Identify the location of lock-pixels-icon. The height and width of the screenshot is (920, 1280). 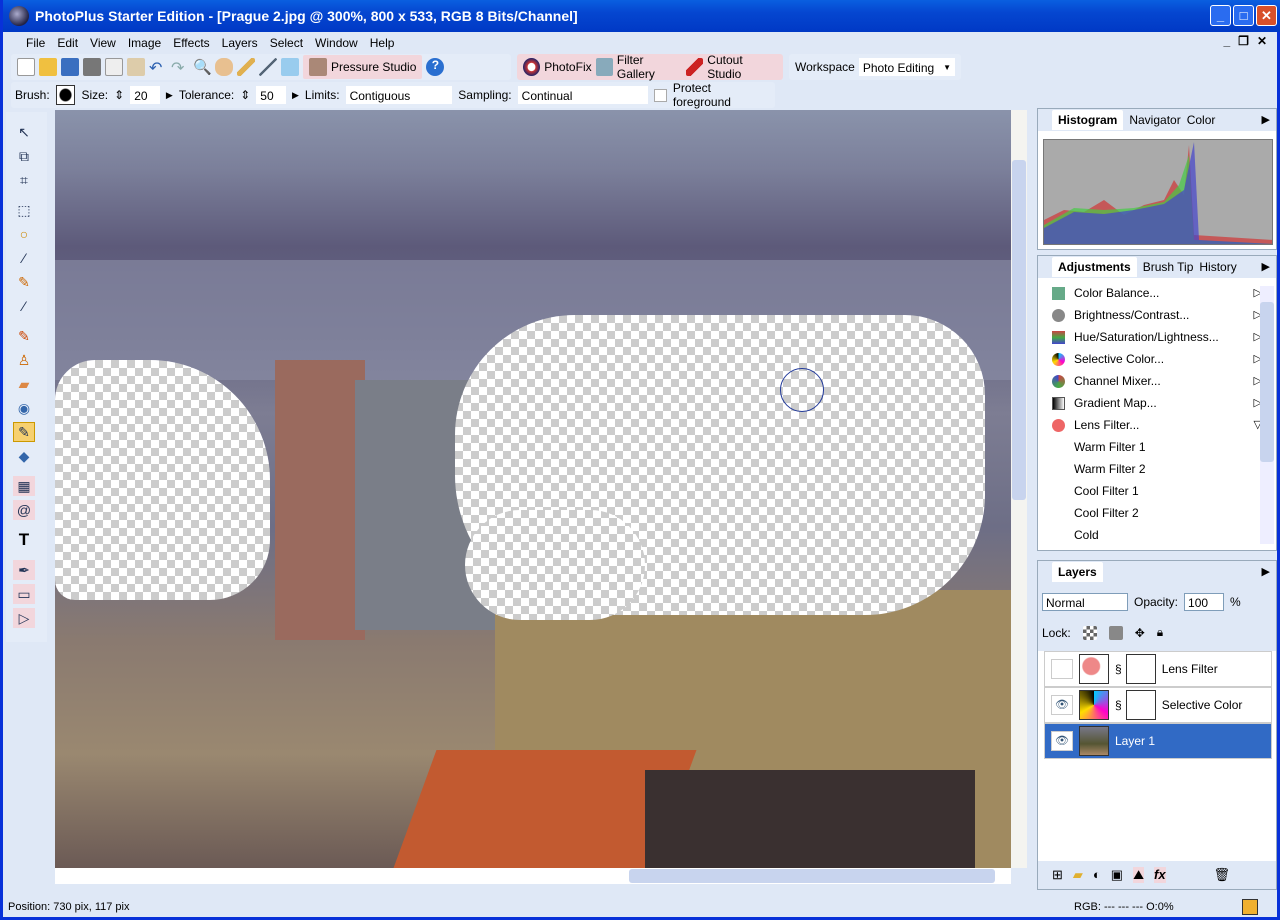
(1115, 632).